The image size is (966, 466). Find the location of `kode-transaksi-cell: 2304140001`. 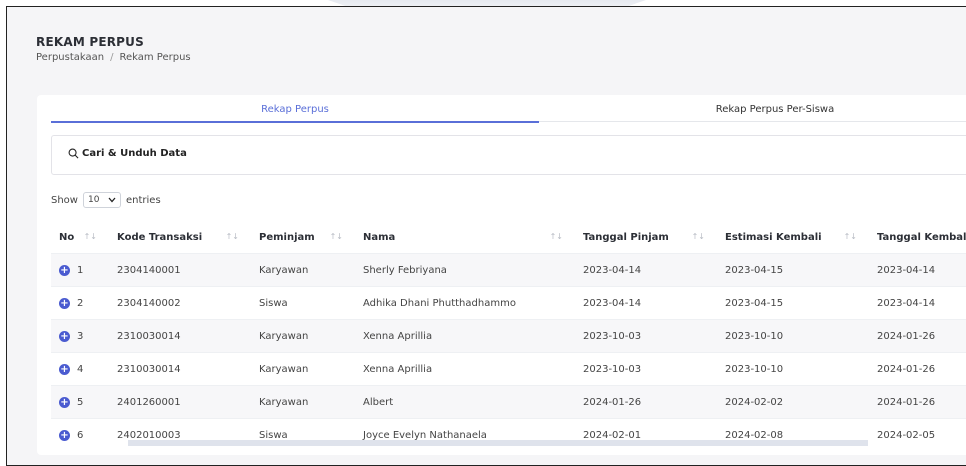

kode-transaksi-cell: 2304140001 is located at coordinates (180, 270).